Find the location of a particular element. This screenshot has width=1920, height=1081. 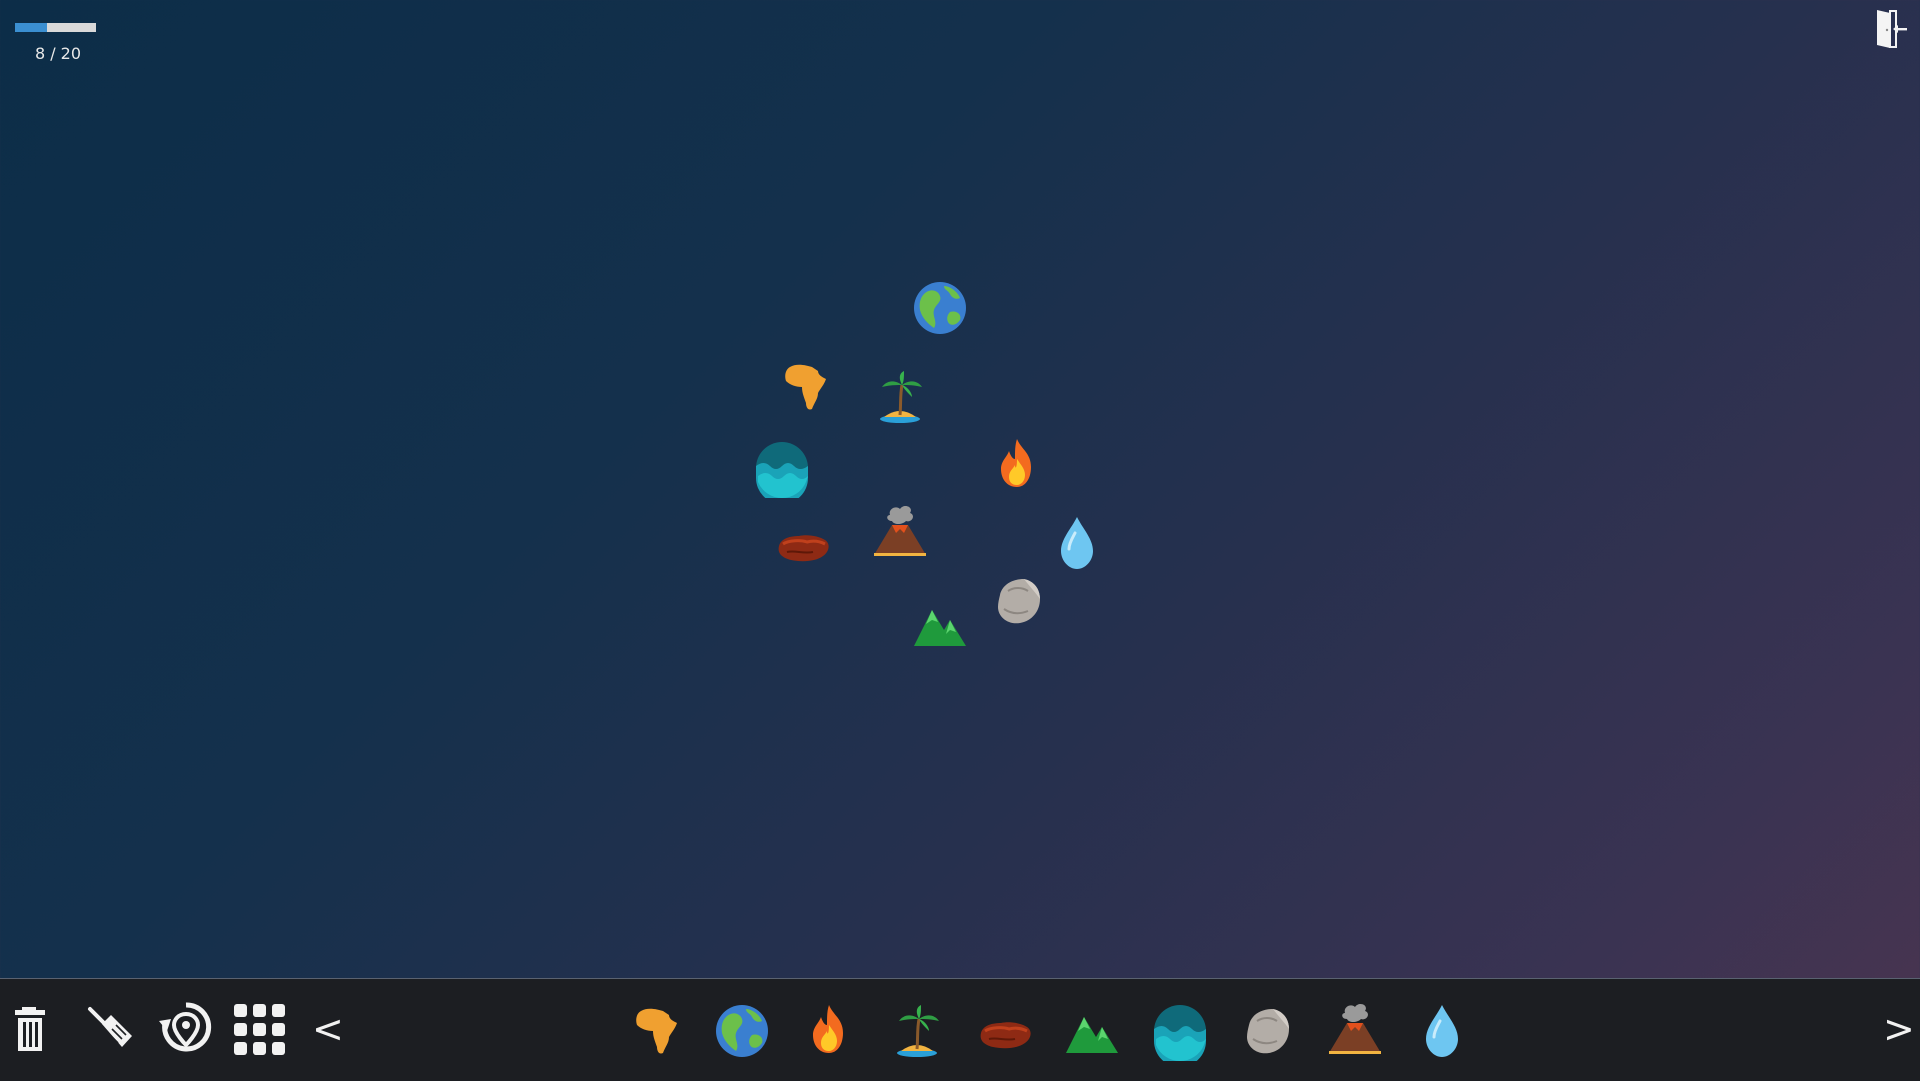

water-drop-icon is located at coordinates (1077, 543).